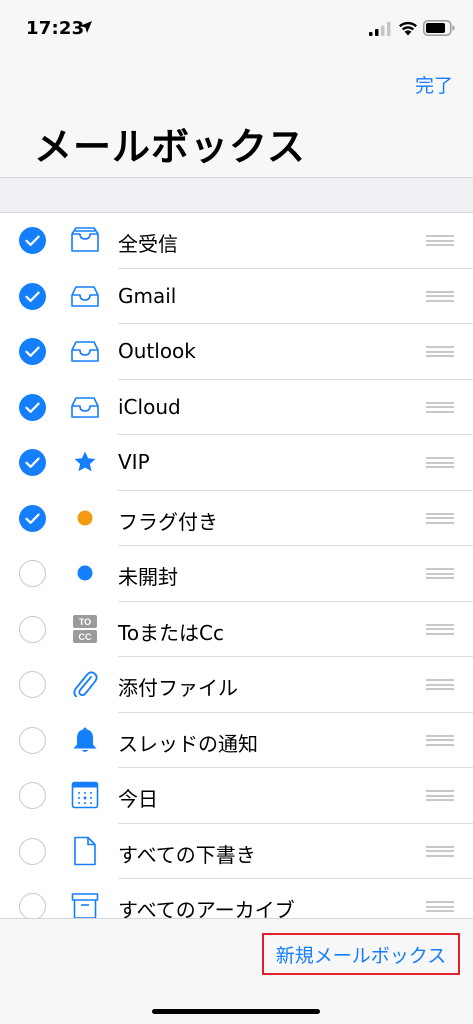 The image size is (473, 1024). Describe the element at coordinates (236, 971) in the screenshot. I see `bottom-toolbar: 新規メールボックス` at that location.